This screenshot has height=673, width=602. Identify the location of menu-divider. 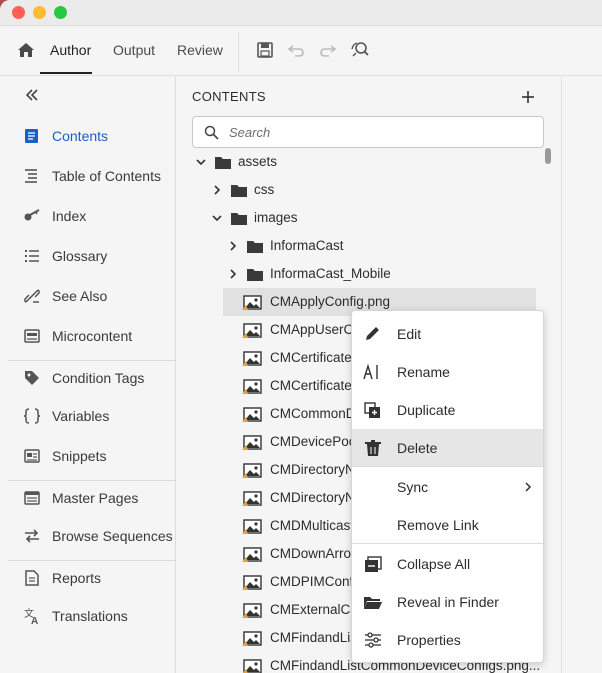
(447, 466).